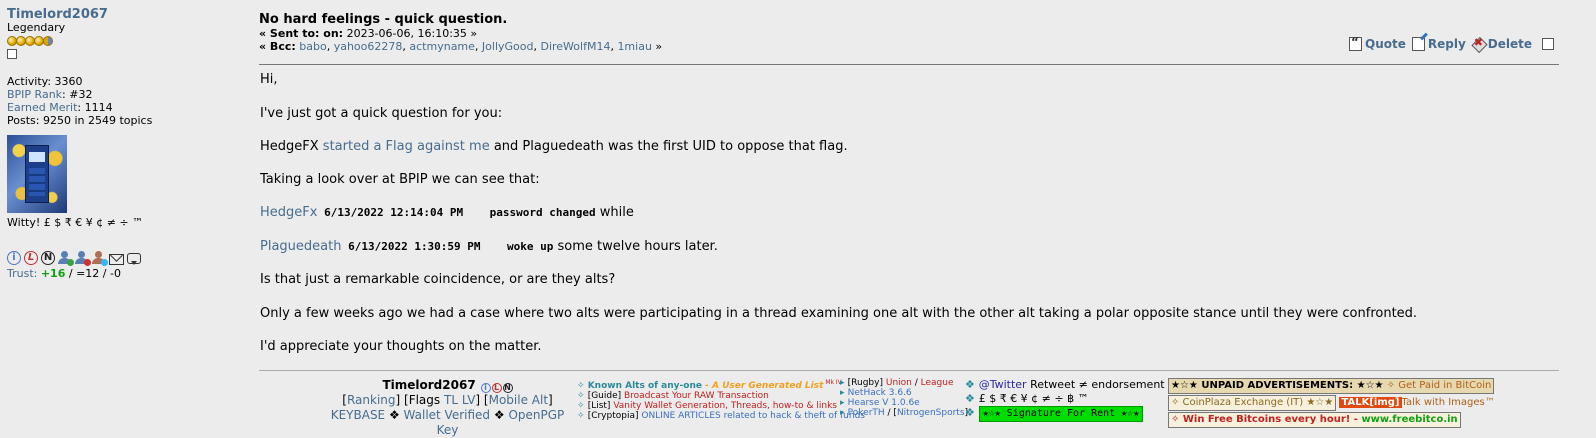 This screenshot has height=438, width=1596. I want to click on mobile-alt-link: Mobile Alt, so click(518, 400).